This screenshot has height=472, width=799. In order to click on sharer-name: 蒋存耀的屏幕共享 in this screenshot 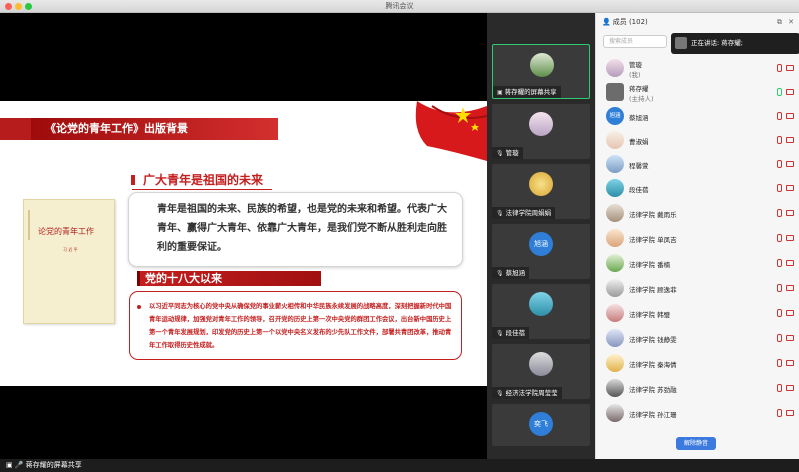, I will do `click(53, 465)`.